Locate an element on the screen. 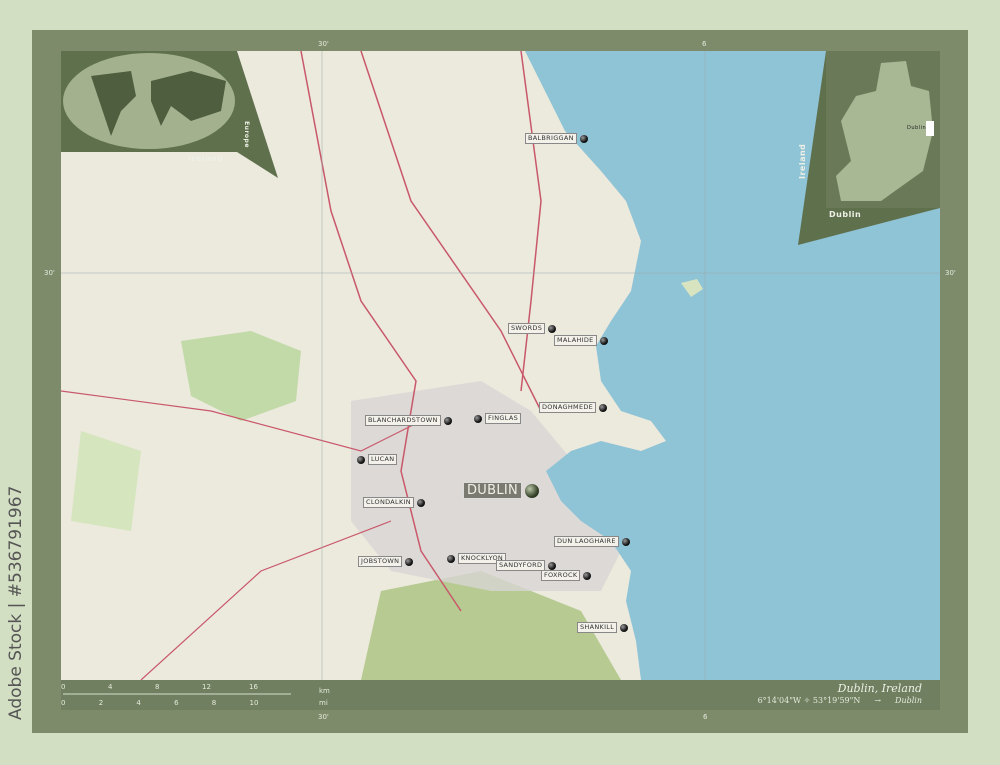 This screenshot has width=1000, height=765. city-finglas: Finglas is located at coordinates (497, 418).